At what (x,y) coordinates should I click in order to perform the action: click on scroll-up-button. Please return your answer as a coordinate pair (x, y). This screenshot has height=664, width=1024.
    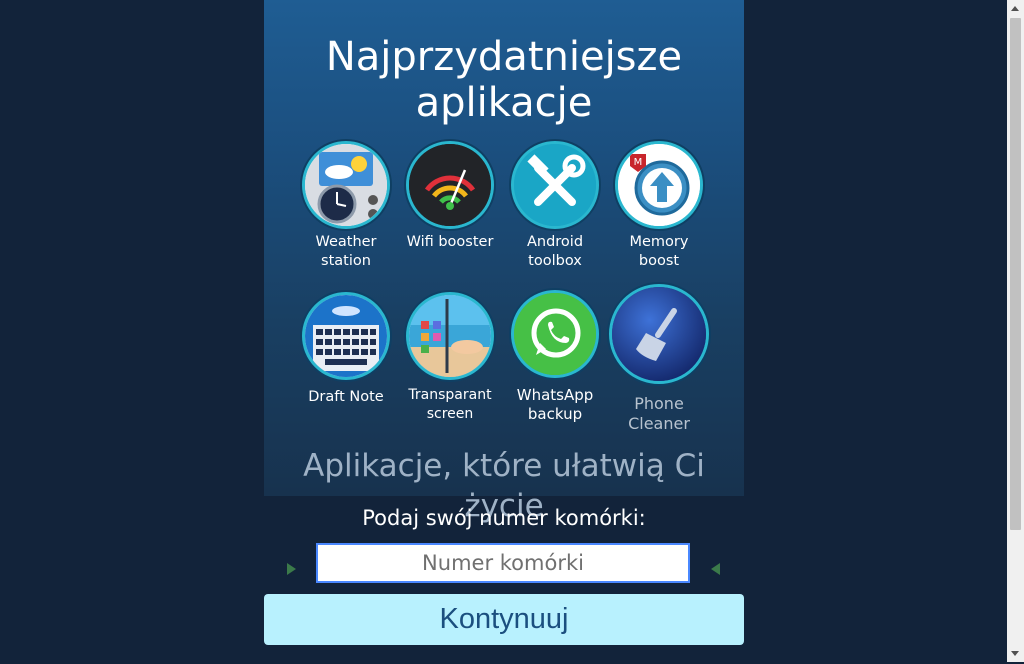
    Looking at the image, I should click on (1015, 8).